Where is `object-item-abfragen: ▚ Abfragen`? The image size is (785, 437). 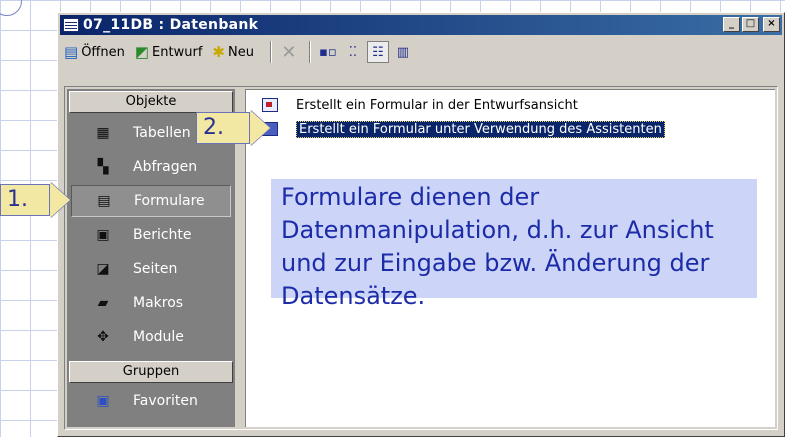
object-item-abfragen: ▚ Abfragen is located at coordinates (151, 167).